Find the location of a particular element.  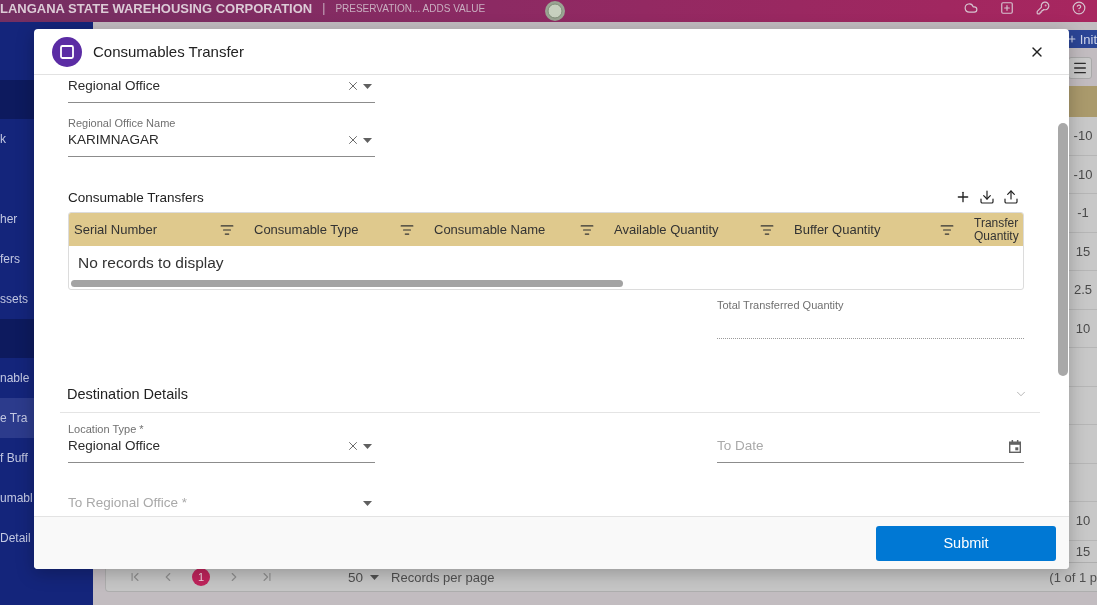

square-plus-icon is located at coordinates (1007, 8).